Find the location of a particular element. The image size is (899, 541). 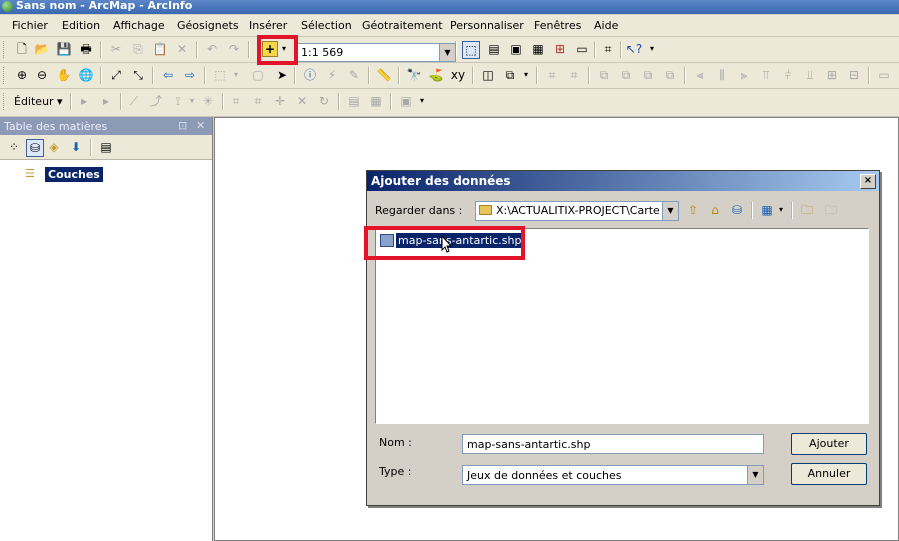

new-folder-icon: 🗀 is located at coordinates (807, 210).